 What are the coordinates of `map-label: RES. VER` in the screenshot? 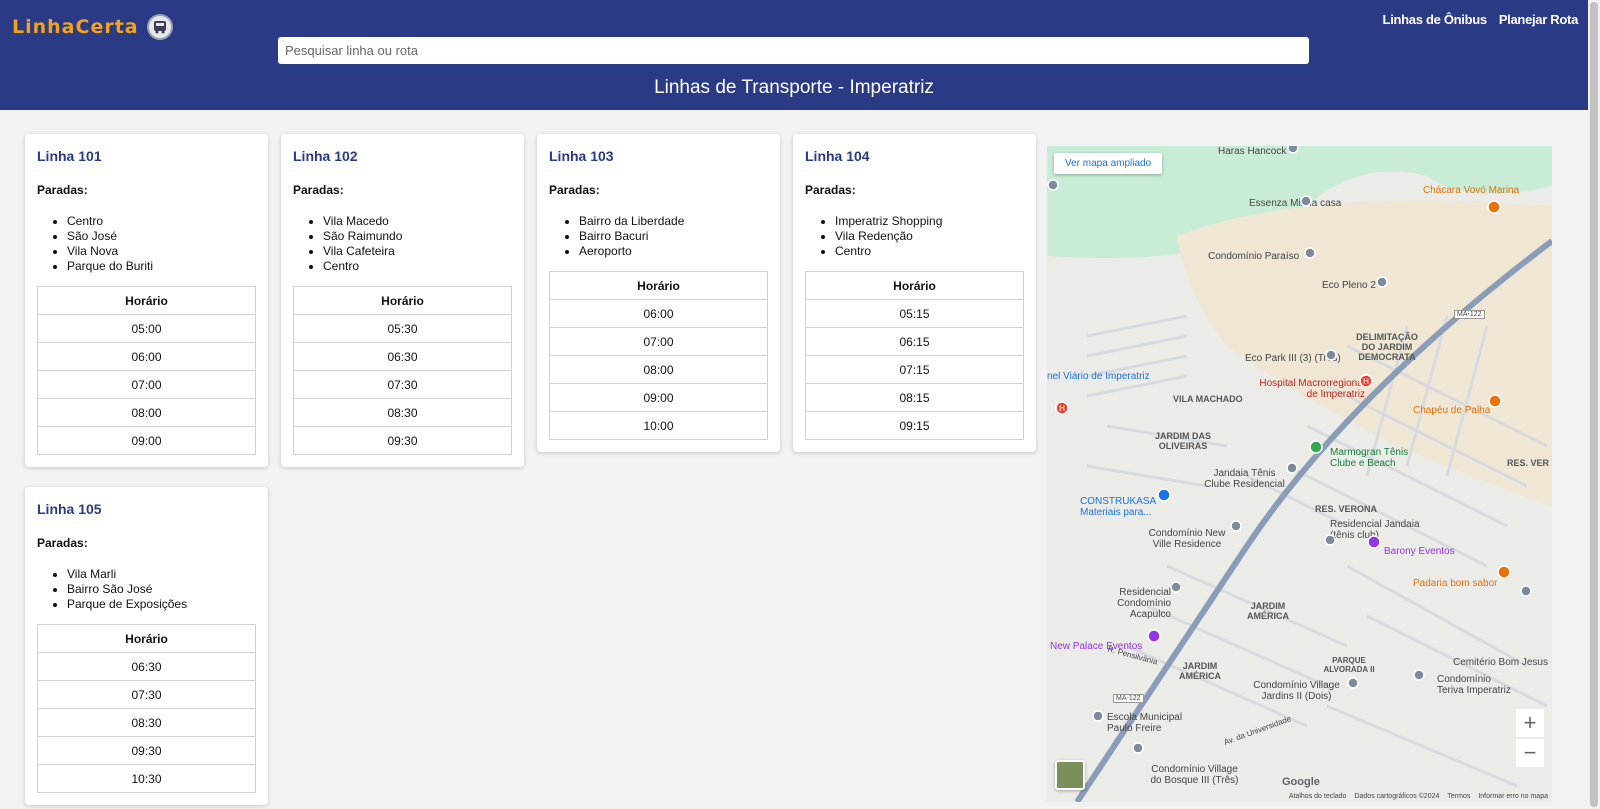 It's located at (1528, 463).